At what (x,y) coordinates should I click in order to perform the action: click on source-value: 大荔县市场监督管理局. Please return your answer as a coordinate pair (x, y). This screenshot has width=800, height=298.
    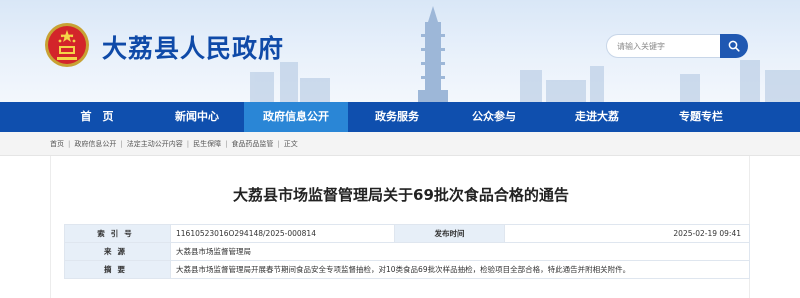
    Looking at the image, I should click on (460, 251).